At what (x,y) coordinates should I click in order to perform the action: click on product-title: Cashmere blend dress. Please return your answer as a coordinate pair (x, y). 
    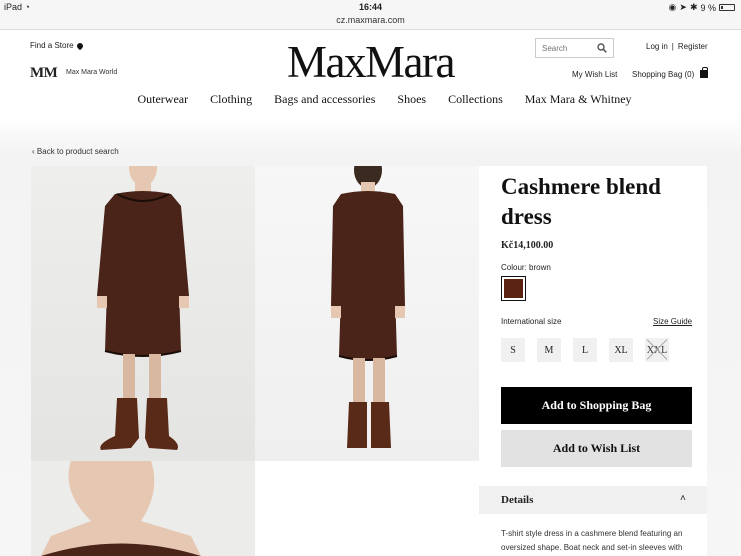
    Looking at the image, I should click on (581, 201).